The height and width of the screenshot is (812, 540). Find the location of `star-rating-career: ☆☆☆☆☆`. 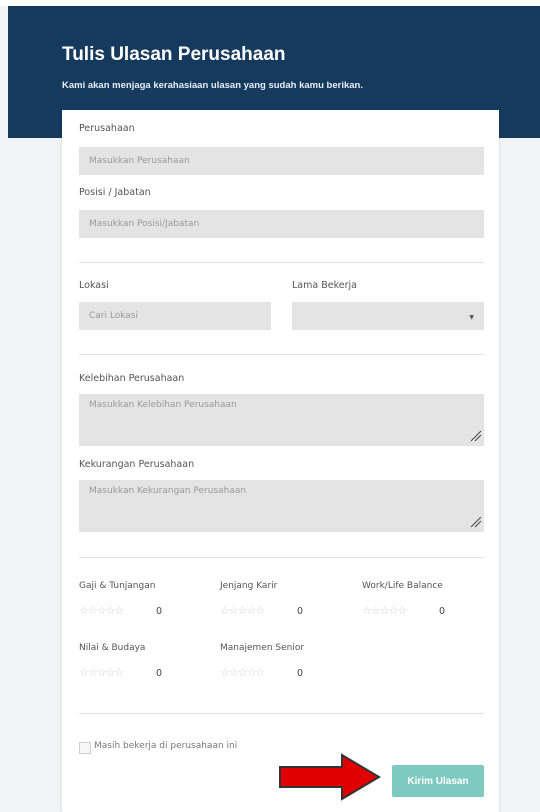

star-rating-career: ☆☆☆☆☆ is located at coordinates (242, 610).